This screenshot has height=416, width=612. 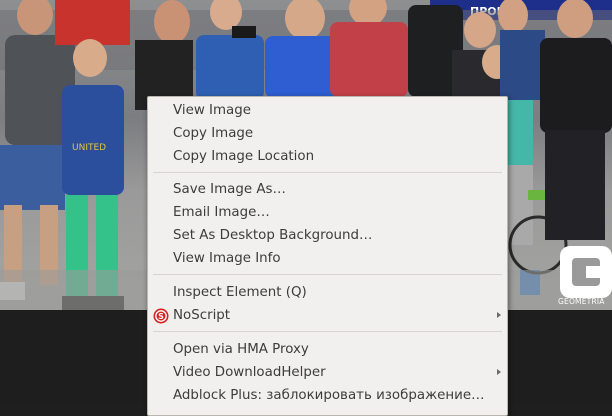 What do you see at coordinates (327, 372) in the screenshot?
I see `menu-item-video-downloadhelper: Video DownloadHelper` at bounding box center [327, 372].